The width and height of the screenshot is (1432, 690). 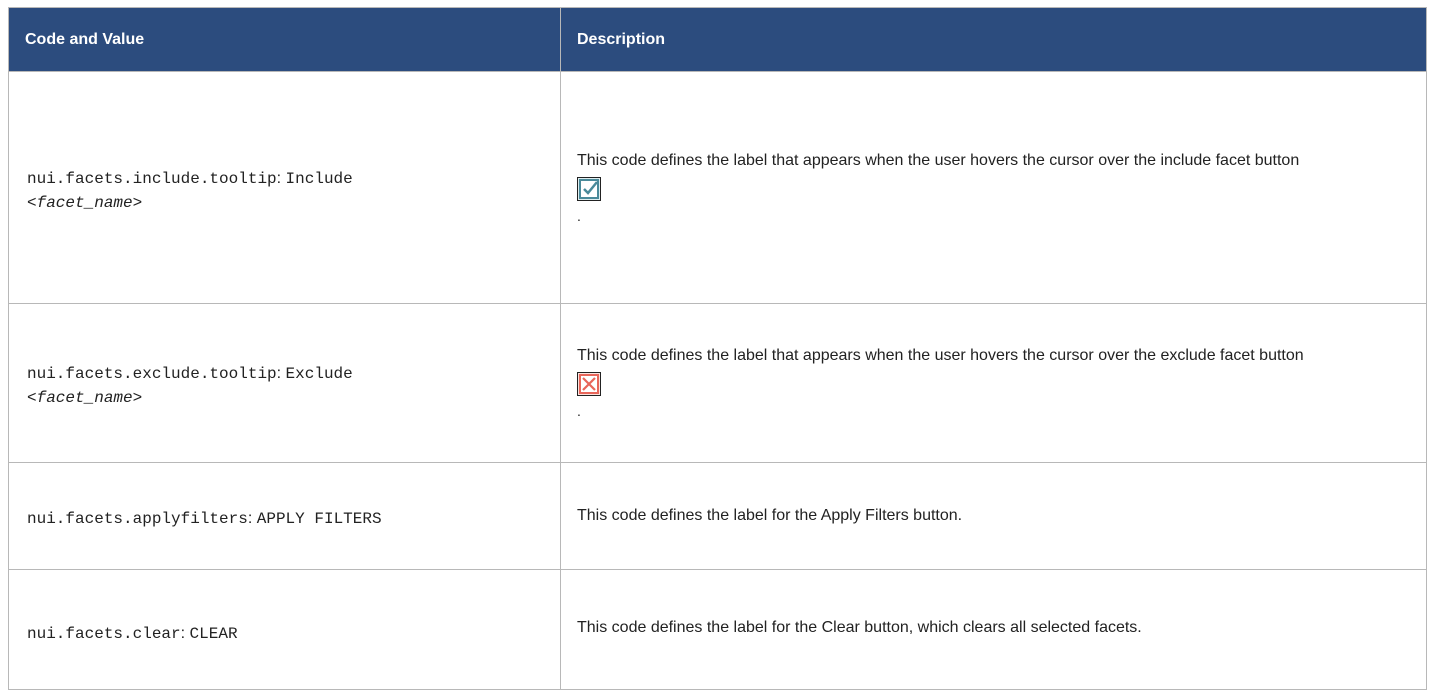 I want to click on code-key: nui.facets.include.tooltip, so click(x=152, y=178).